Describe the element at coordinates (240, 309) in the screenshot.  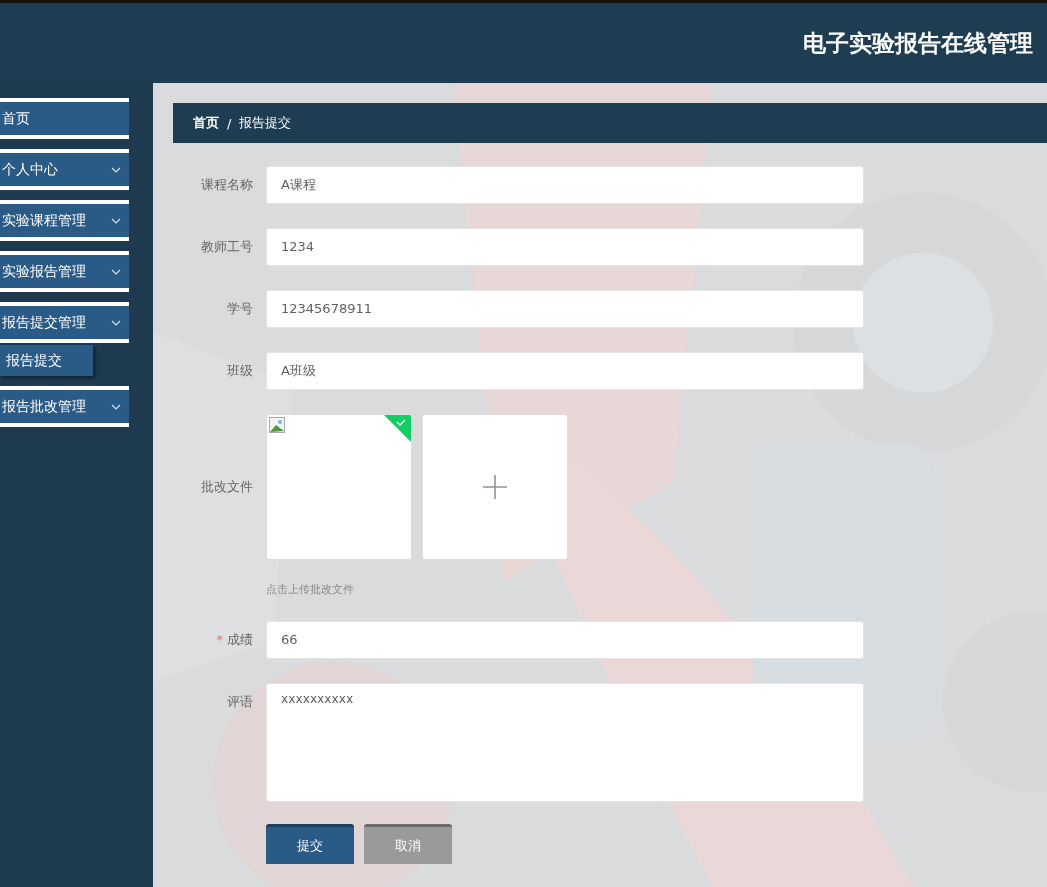
I see `field-label: 学号` at that location.